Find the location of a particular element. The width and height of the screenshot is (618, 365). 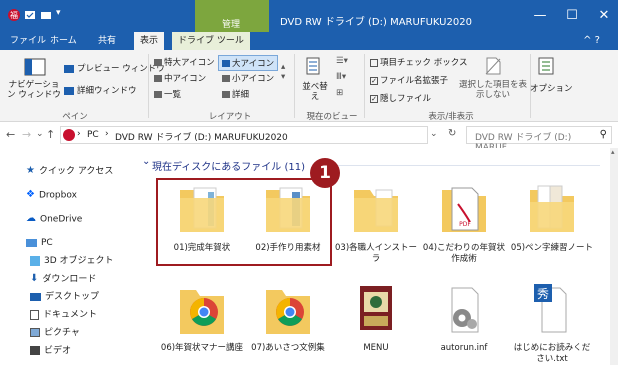

sidebar-item-3d-objects: 3D オブジェクト is located at coordinates (70, 261).